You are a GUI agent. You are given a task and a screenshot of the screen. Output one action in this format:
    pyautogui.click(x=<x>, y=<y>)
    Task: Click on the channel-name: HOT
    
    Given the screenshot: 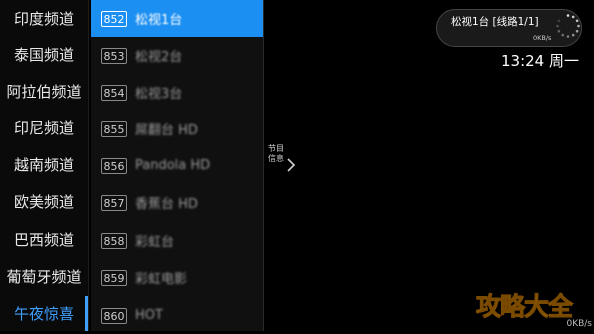 What is the action you would take?
    pyautogui.click(x=149, y=315)
    